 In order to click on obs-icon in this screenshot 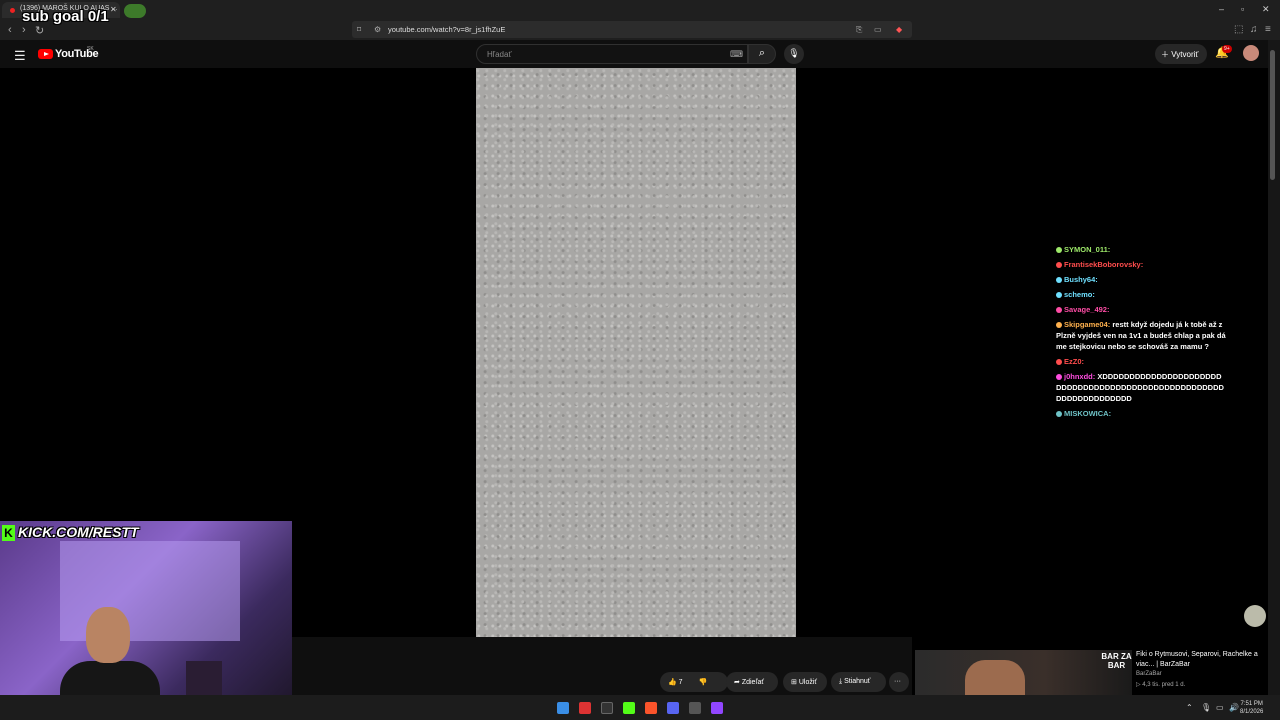, I will do `click(695, 708)`.